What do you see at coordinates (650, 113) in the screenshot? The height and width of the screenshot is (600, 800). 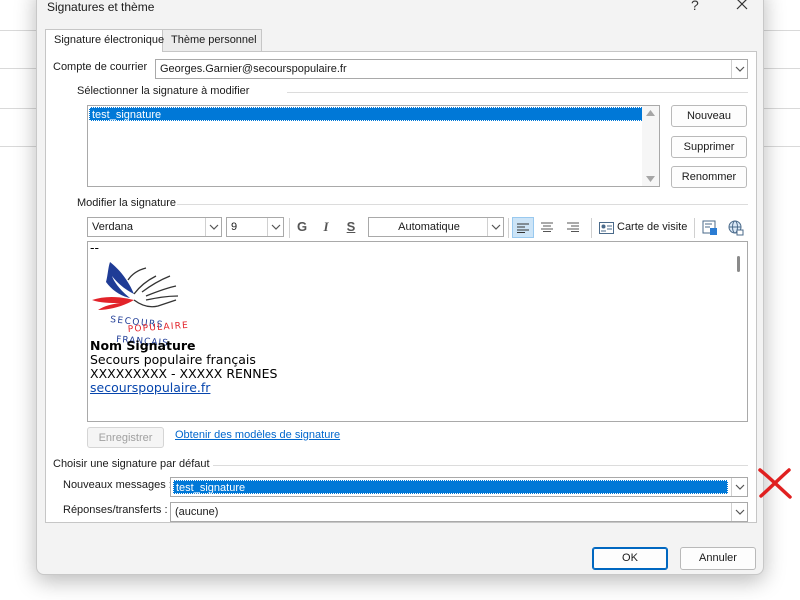 I see `scroll-up-icon` at bounding box center [650, 113].